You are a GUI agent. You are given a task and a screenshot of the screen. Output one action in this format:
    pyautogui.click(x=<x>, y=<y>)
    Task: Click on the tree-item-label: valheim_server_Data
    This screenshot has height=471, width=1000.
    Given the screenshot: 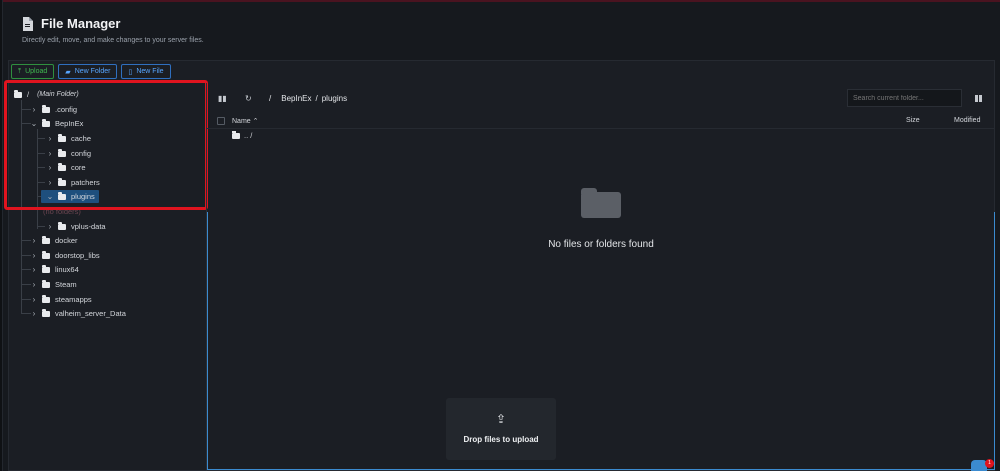 What is the action you would take?
    pyautogui.click(x=90, y=313)
    